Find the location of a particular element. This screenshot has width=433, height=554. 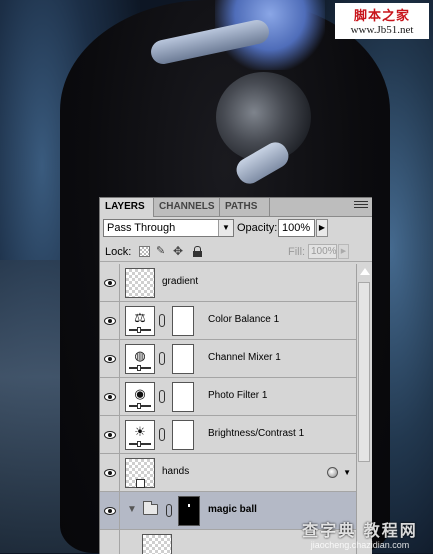

channel-mixer-icon: ◍ is located at coordinates (140, 359).